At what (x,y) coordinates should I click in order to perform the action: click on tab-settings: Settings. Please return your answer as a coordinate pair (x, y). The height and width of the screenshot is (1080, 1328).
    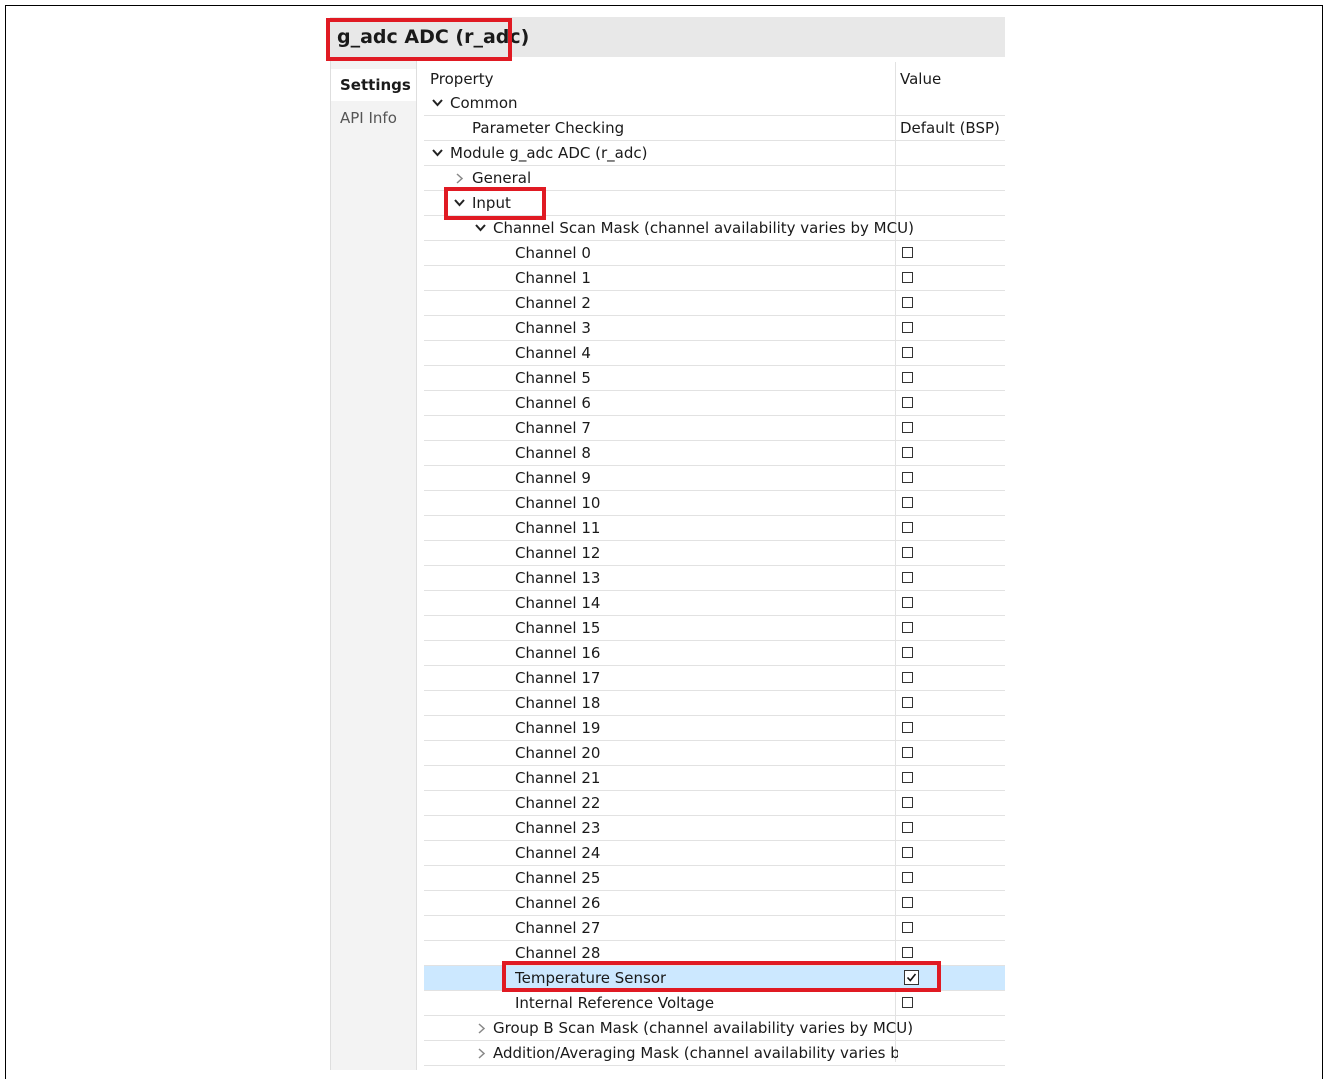
    Looking at the image, I should click on (374, 85).